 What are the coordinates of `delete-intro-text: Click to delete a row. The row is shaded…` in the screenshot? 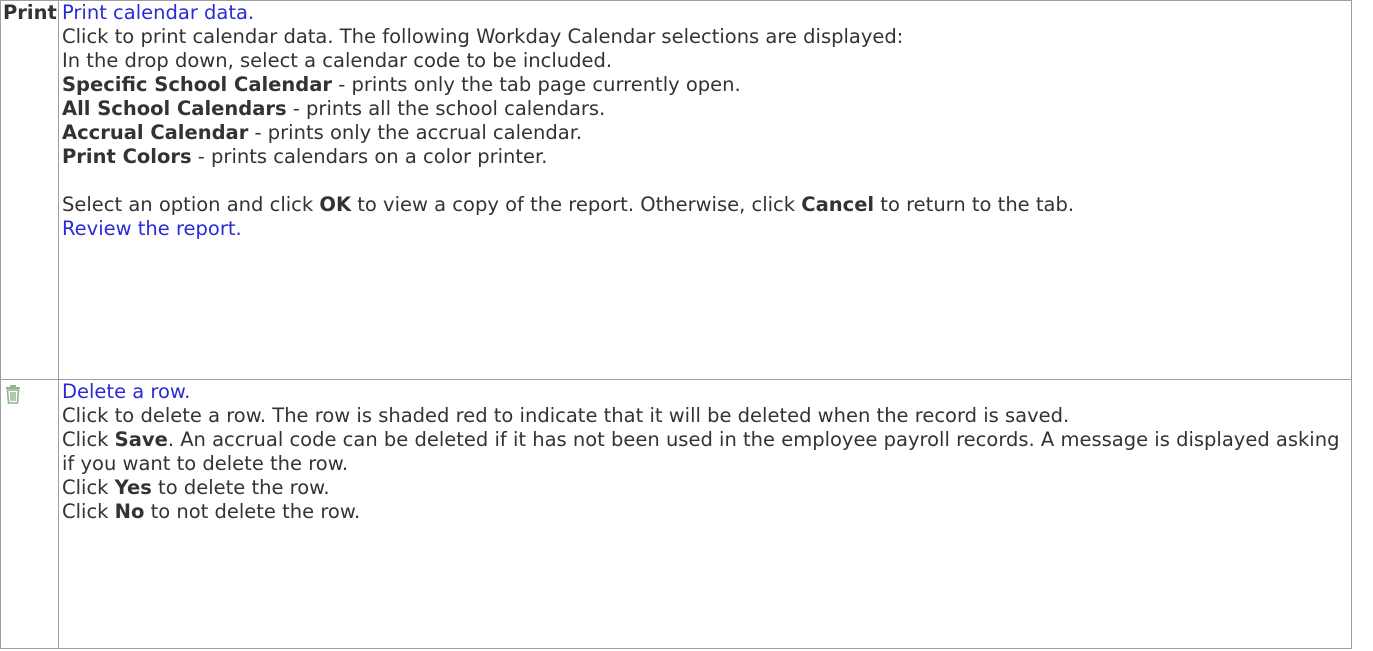 It's located at (566, 415).